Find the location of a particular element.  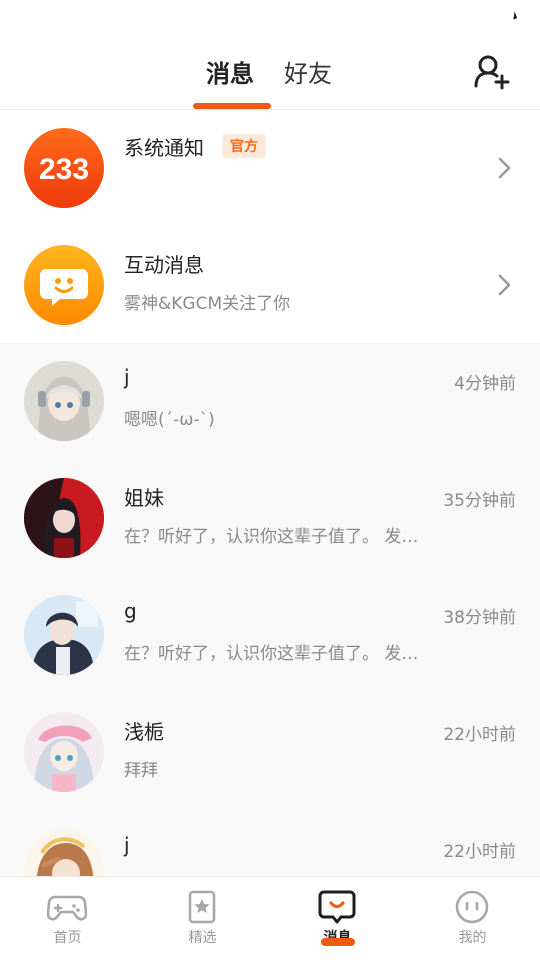

official-badge: 官方 is located at coordinates (244, 146).